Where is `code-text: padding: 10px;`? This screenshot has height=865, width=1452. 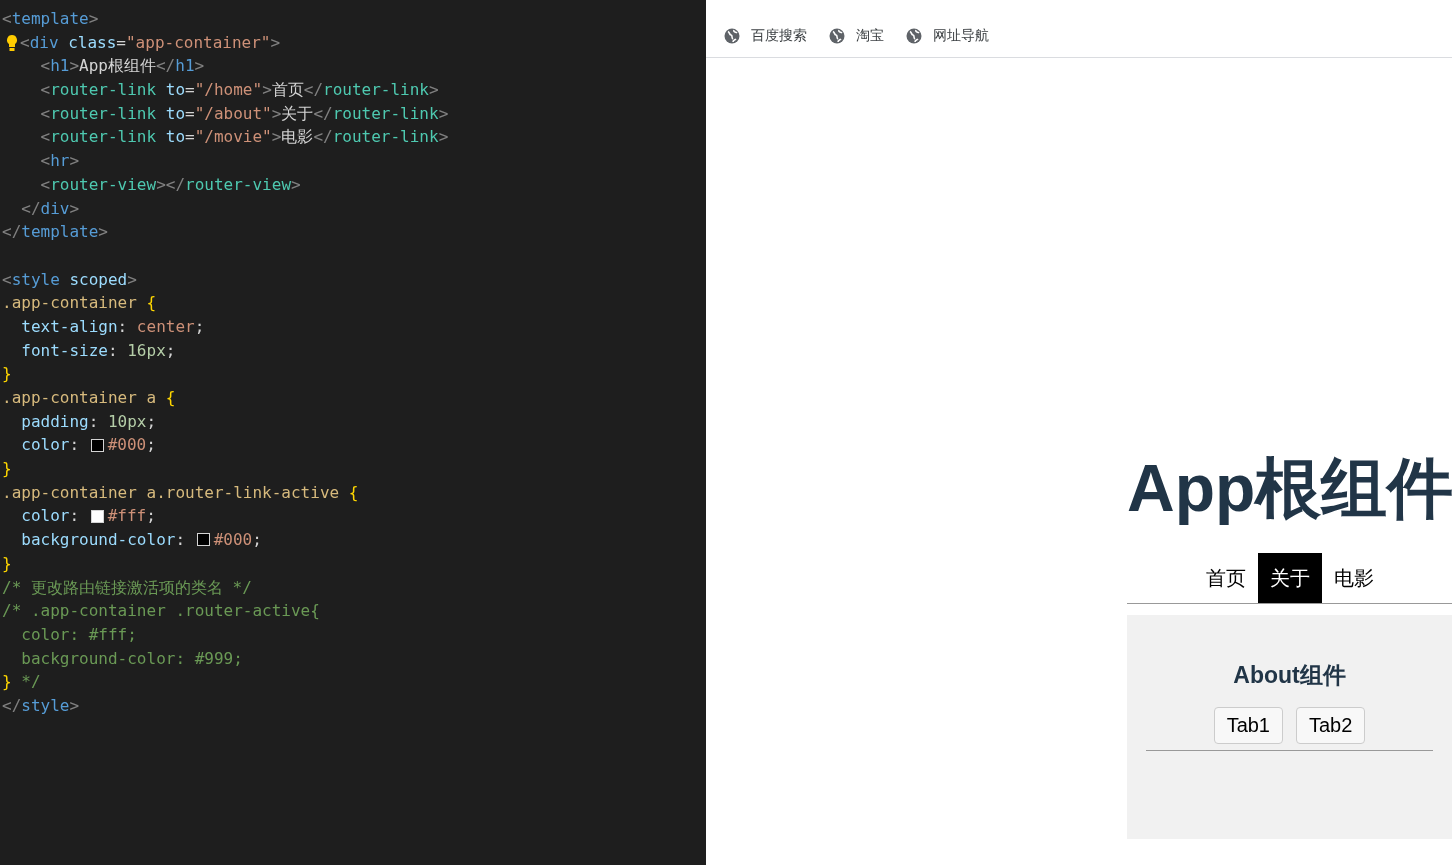 code-text: padding: 10px; is located at coordinates (88, 421).